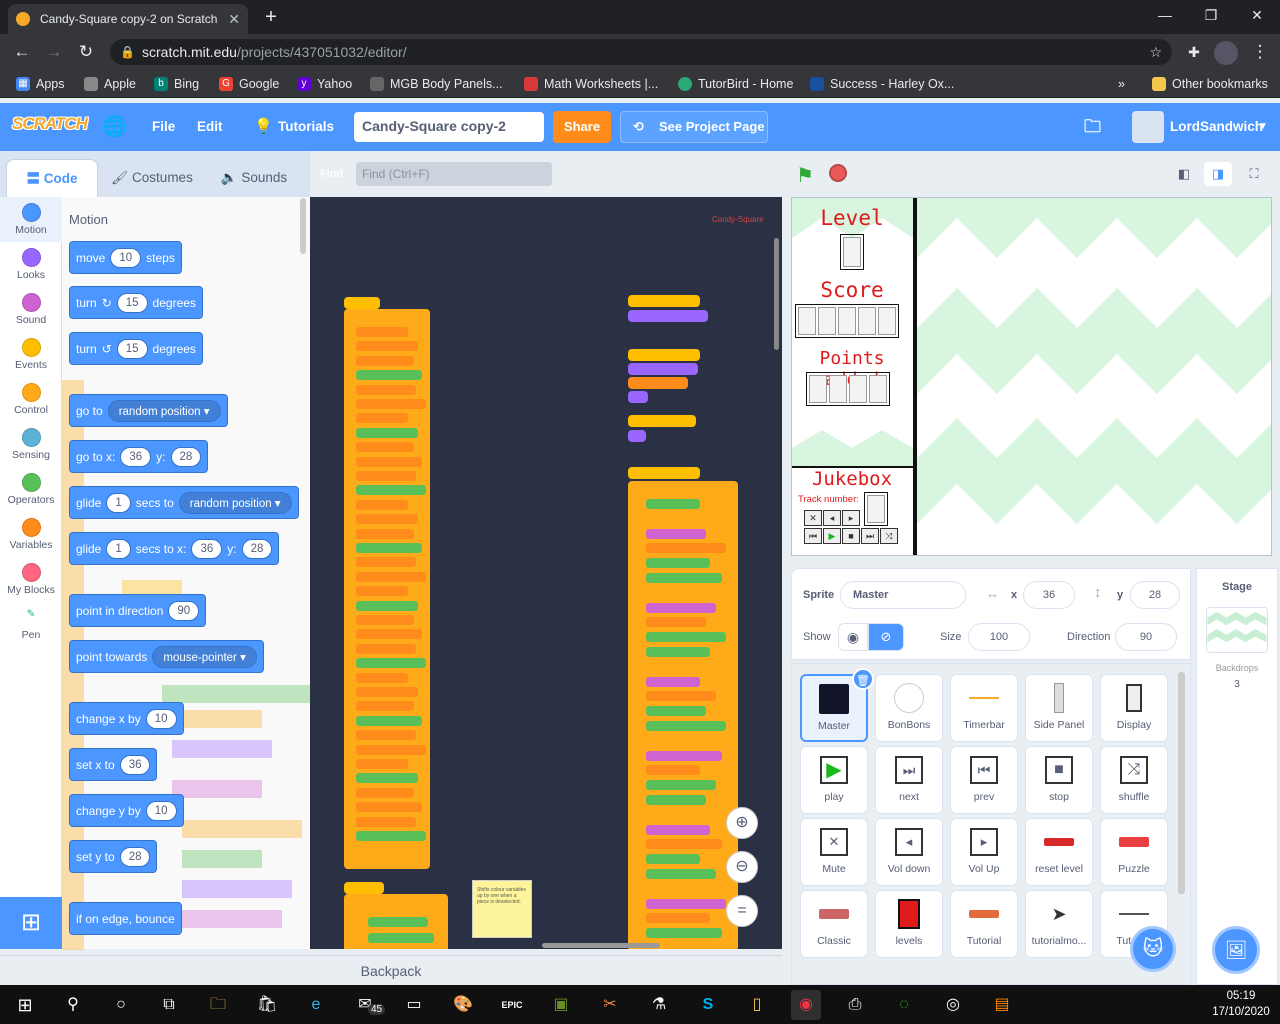 Image resolution: width=1280 pixels, height=1024 pixels. I want to click on skype-icon: S, so click(708, 1005).